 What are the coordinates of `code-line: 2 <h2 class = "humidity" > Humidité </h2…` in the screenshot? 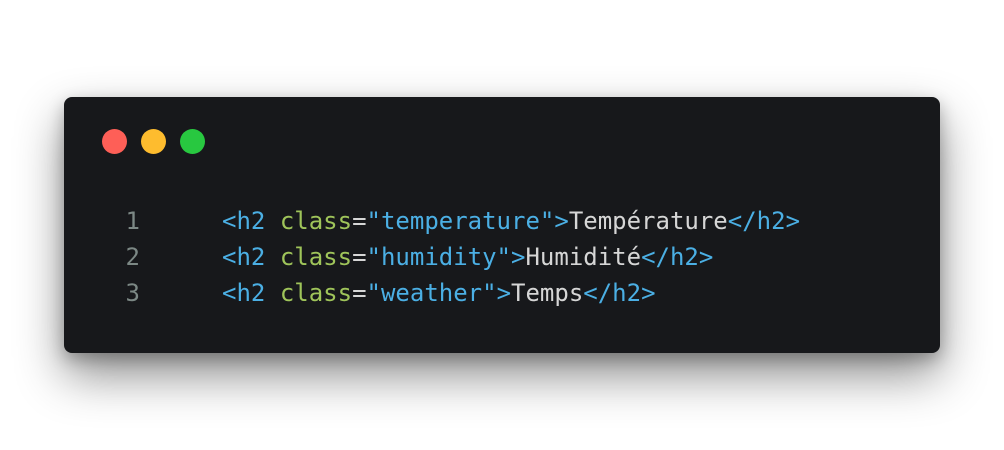 It's located at (432, 257).